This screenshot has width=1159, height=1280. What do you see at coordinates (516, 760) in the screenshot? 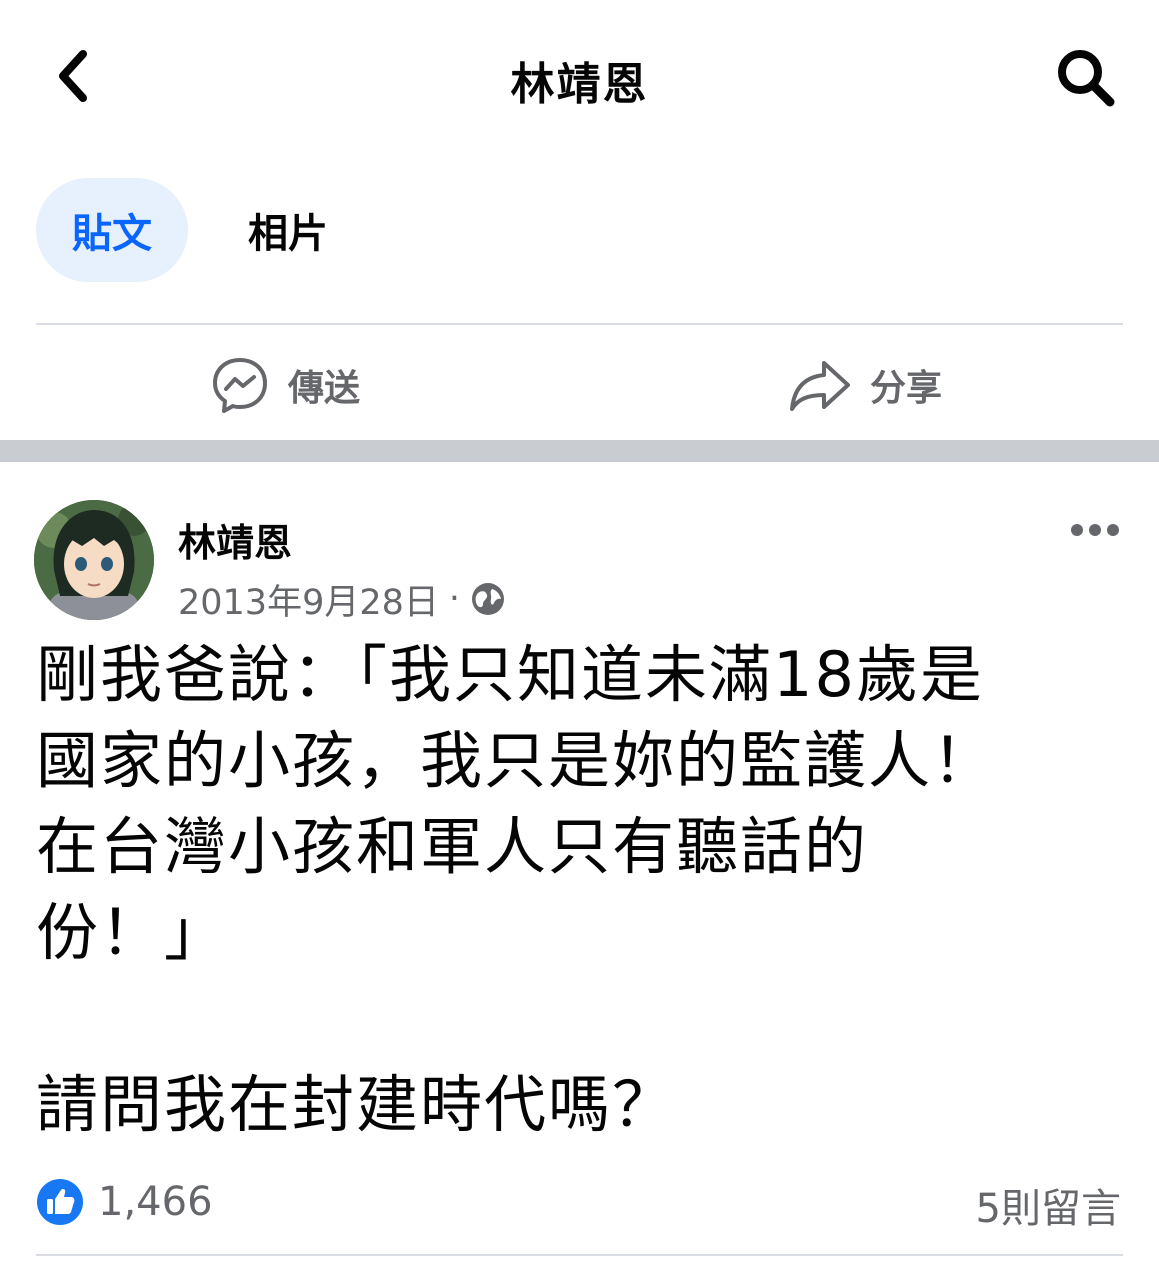
I see `post-text-line: 國家的小孩，我只是妳的監護人！` at bounding box center [516, 760].